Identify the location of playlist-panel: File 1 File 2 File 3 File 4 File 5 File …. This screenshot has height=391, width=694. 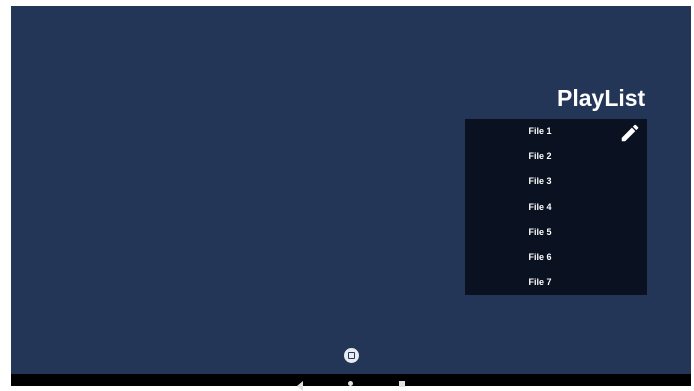
(556, 207).